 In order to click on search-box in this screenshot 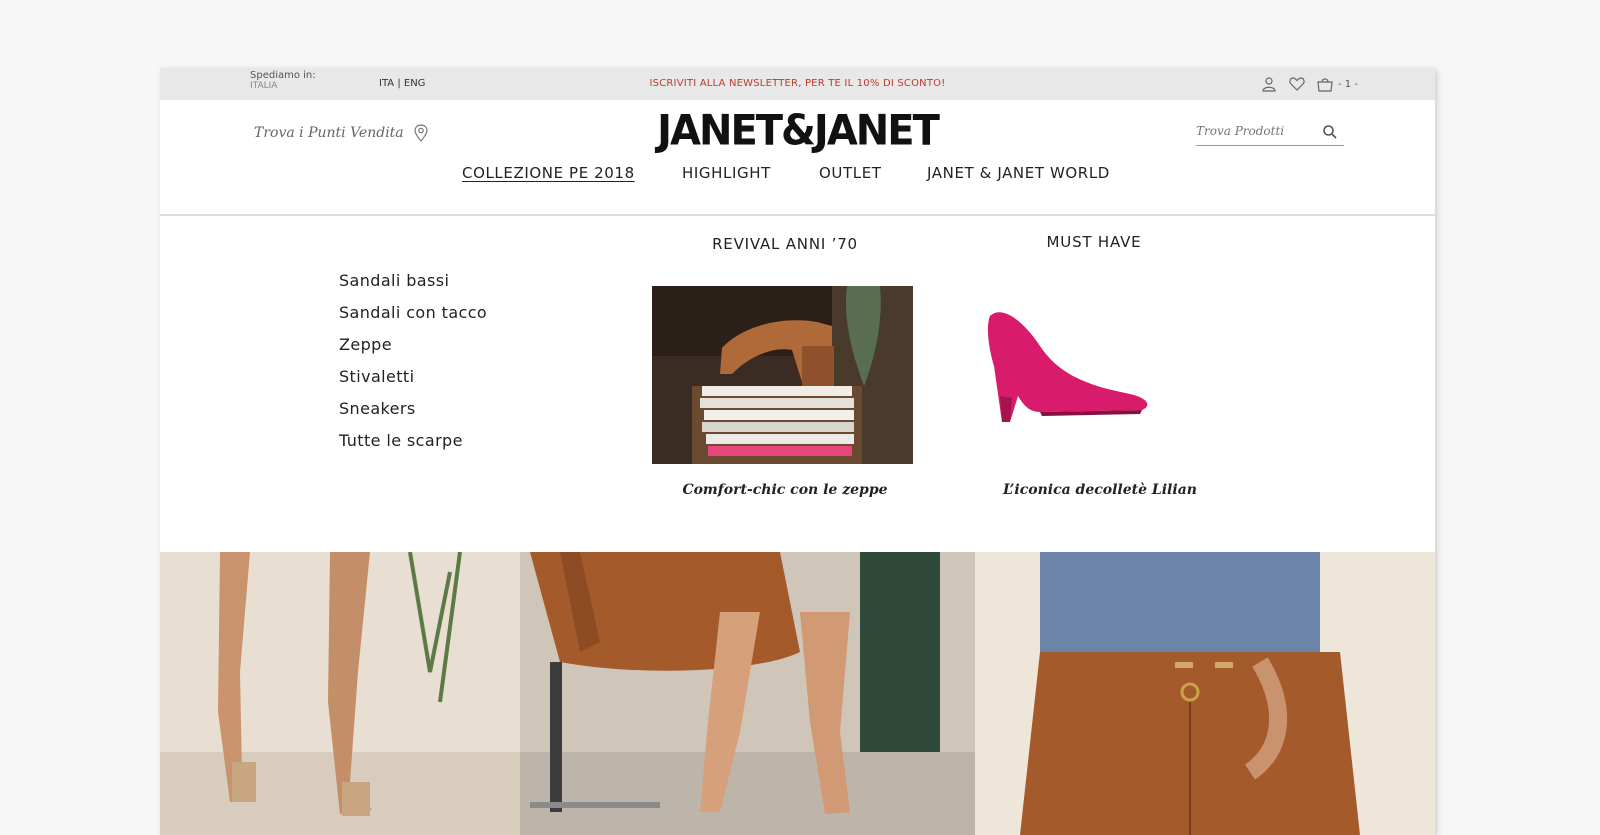, I will do `click(1270, 133)`.